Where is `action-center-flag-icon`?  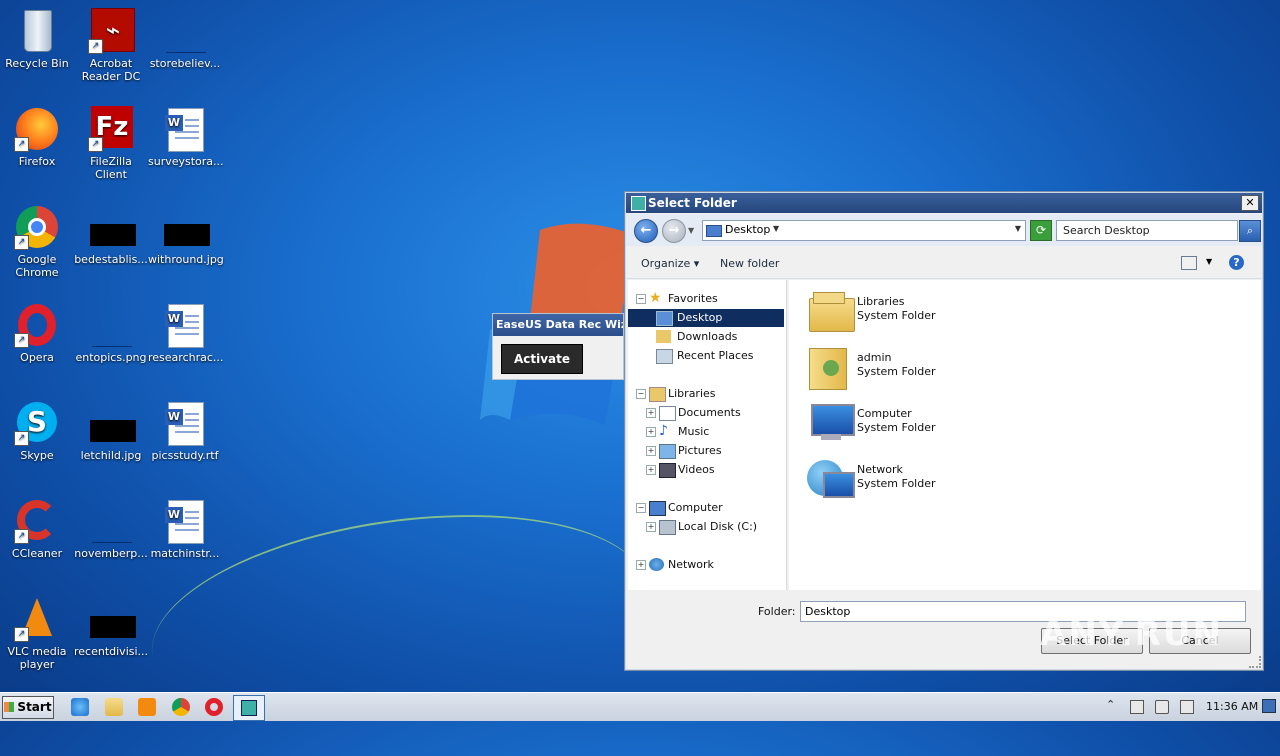 action-center-flag-icon is located at coordinates (1187, 707).